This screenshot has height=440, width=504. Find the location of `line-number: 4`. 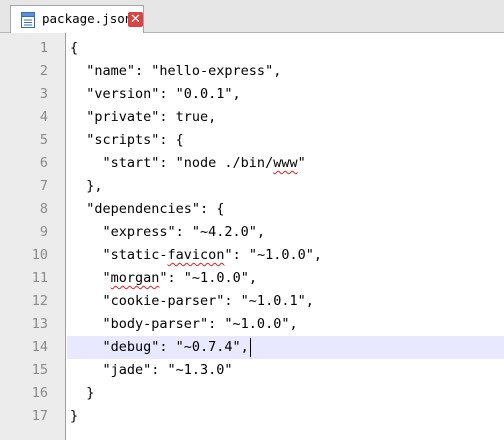

line-number: 4 is located at coordinates (43, 117).